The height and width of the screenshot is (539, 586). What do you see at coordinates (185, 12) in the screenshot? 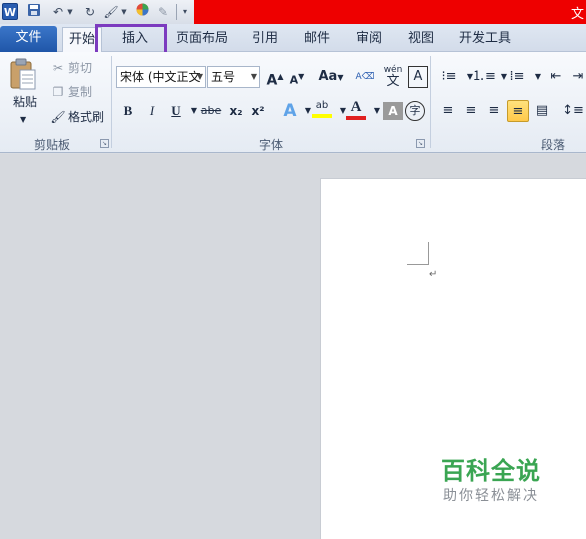
I see `customize-qat-icon: ▾` at bounding box center [185, 12].